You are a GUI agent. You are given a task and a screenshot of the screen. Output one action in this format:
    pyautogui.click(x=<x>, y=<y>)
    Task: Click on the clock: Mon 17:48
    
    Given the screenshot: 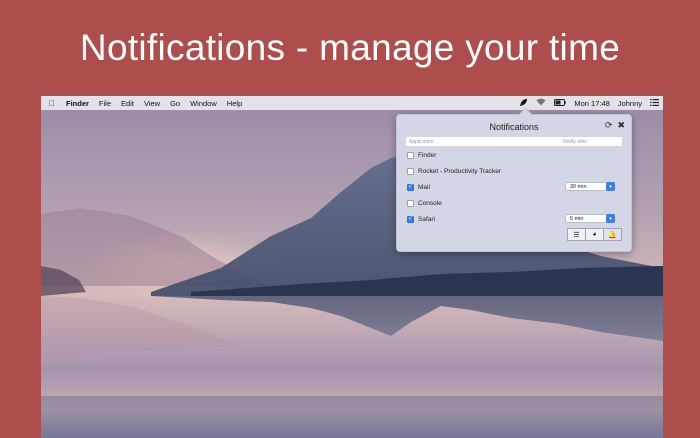 What is the action you would take?
    pyautogui.click(x=591, y=103)
    